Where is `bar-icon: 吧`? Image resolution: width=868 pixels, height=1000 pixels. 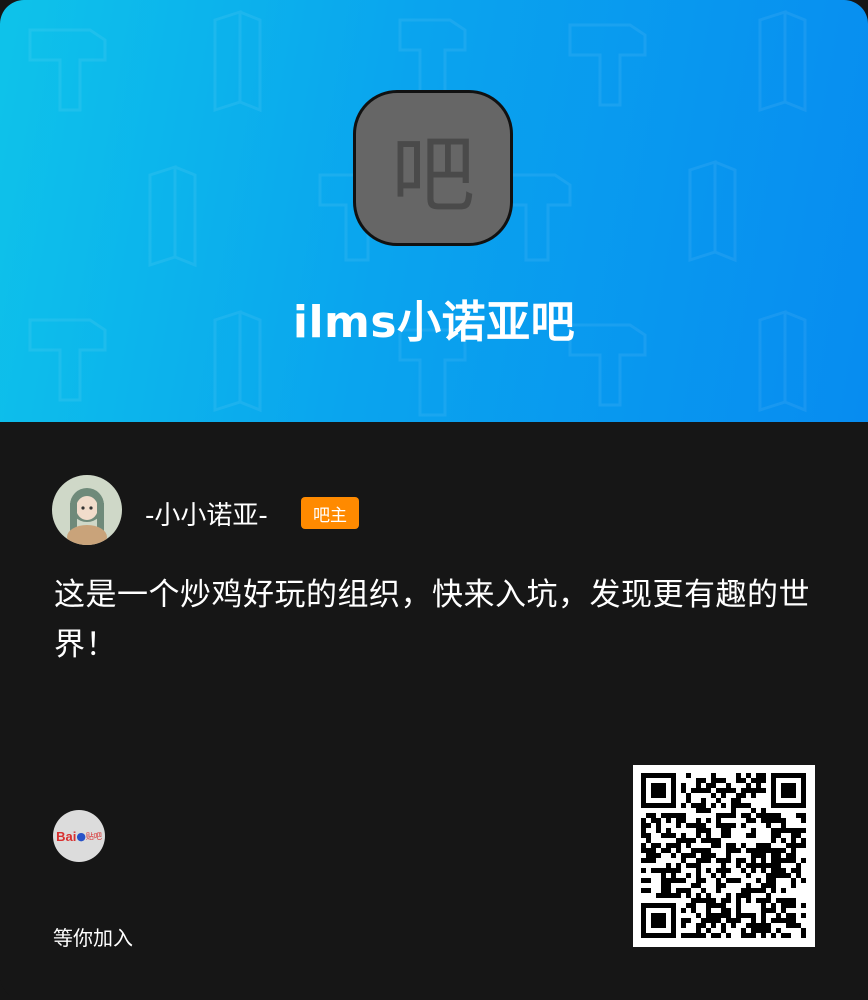 bar-icon: 吧 is located at coordinates (433, 168).